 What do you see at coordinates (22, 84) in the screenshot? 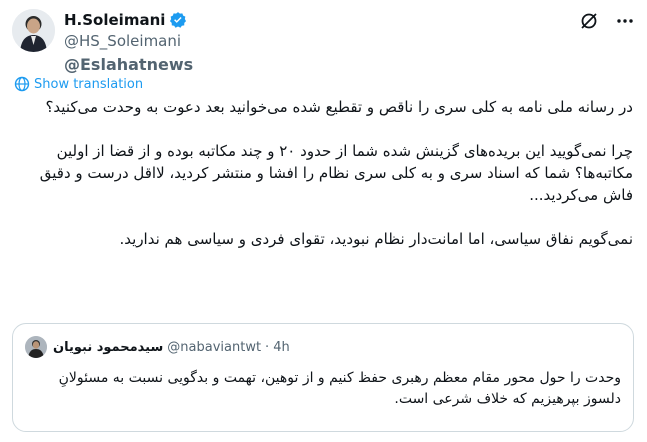
I see `translate-icon` at bounding box center [22, 84].